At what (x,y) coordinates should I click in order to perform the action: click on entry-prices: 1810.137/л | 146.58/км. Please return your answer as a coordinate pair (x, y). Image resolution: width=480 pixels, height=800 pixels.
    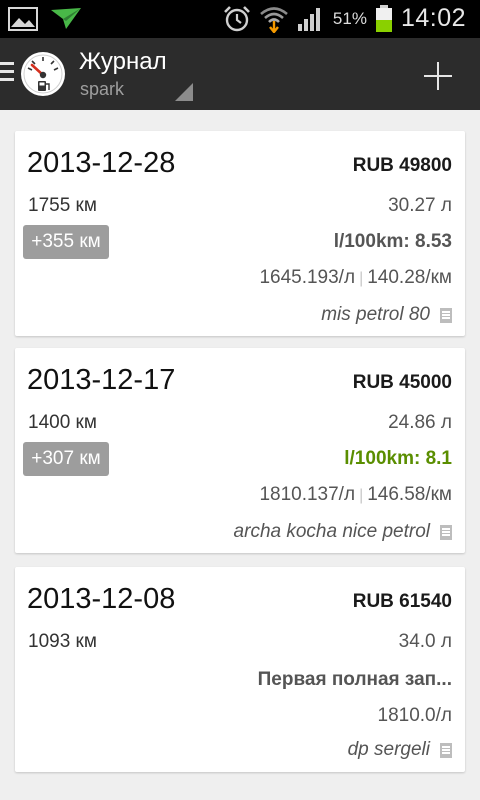
    Looking at the image, I should click on (355, 495).